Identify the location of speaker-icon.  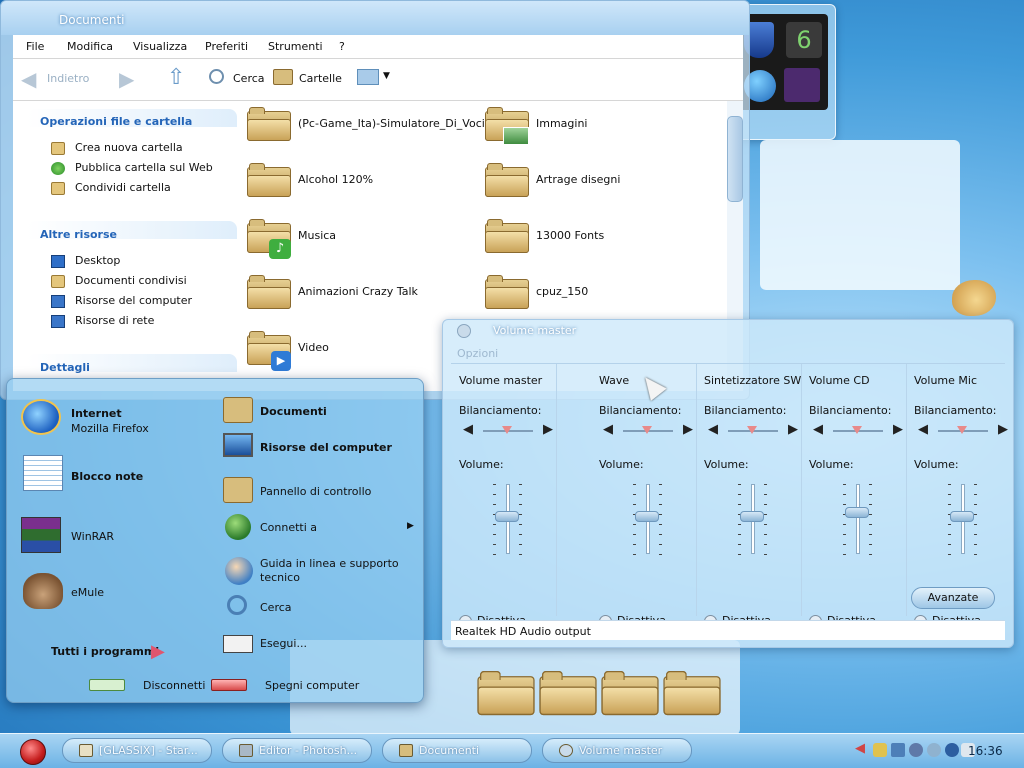
(566, 750).